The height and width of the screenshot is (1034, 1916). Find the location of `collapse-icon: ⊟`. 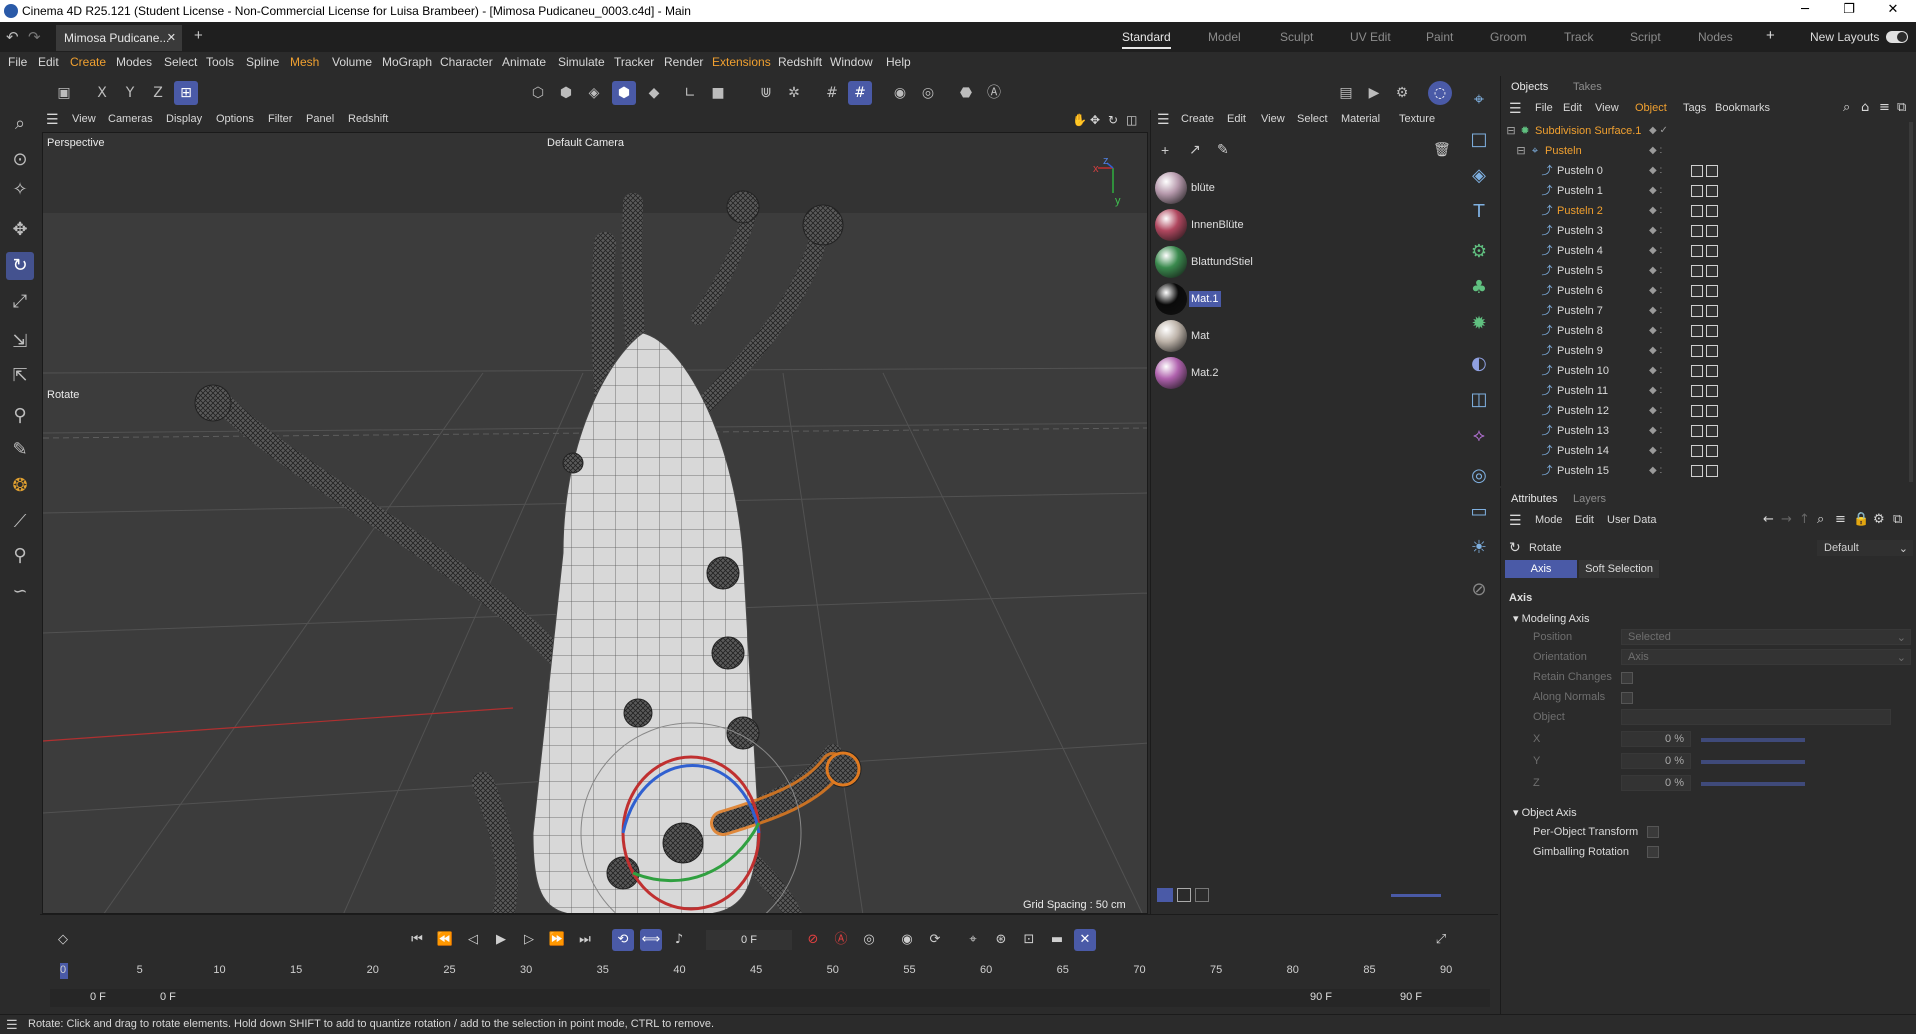

collapse-icon: ⊟ is located at coordinates (1511, 131).